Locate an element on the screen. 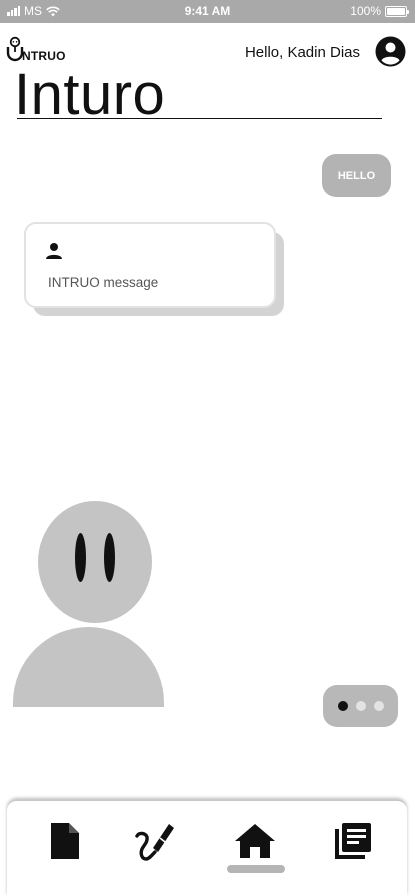  document-icon is located at coordinates (65, 841).